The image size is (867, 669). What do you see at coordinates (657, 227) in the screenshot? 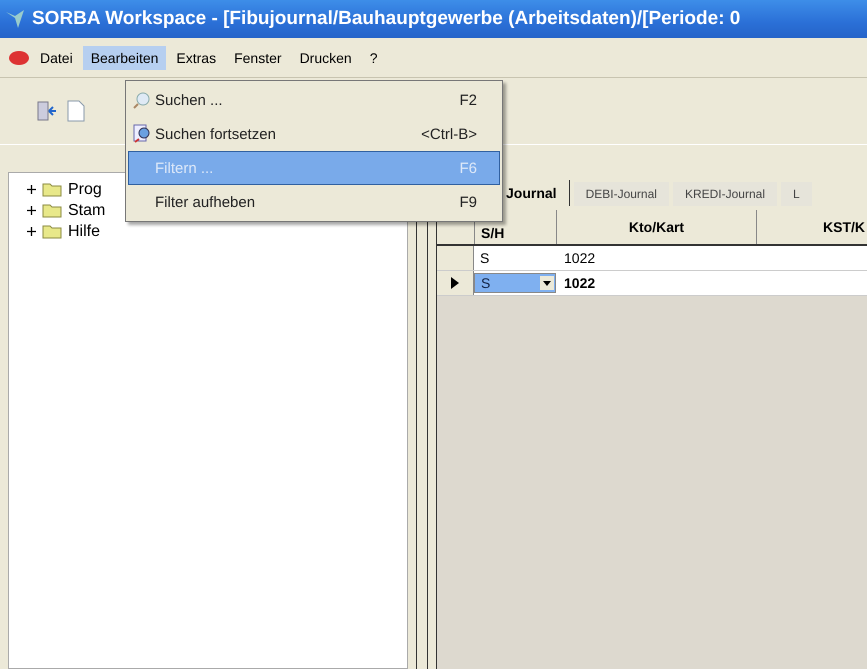
I see `column-header: Kto/Kart` at bounding box center [657, 227].